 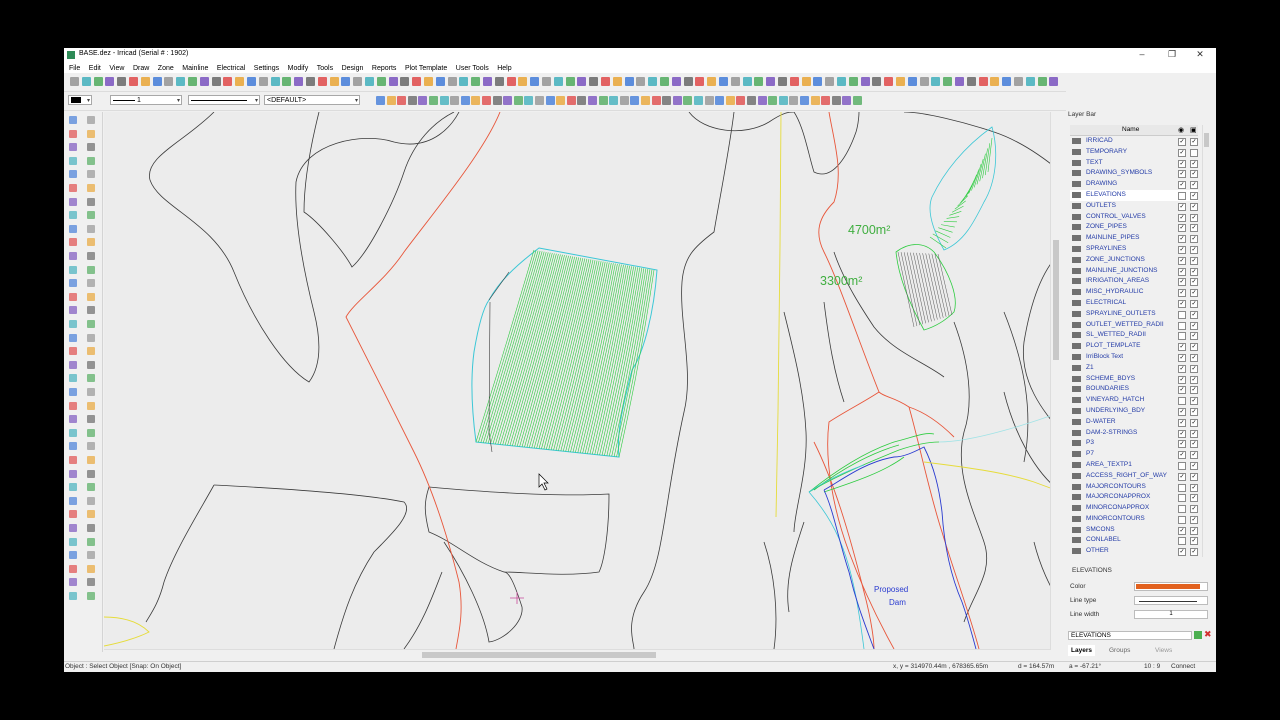 I want to click on layer-row: VINEYARD_HATCH ✓, so click(x=1134, y=400).